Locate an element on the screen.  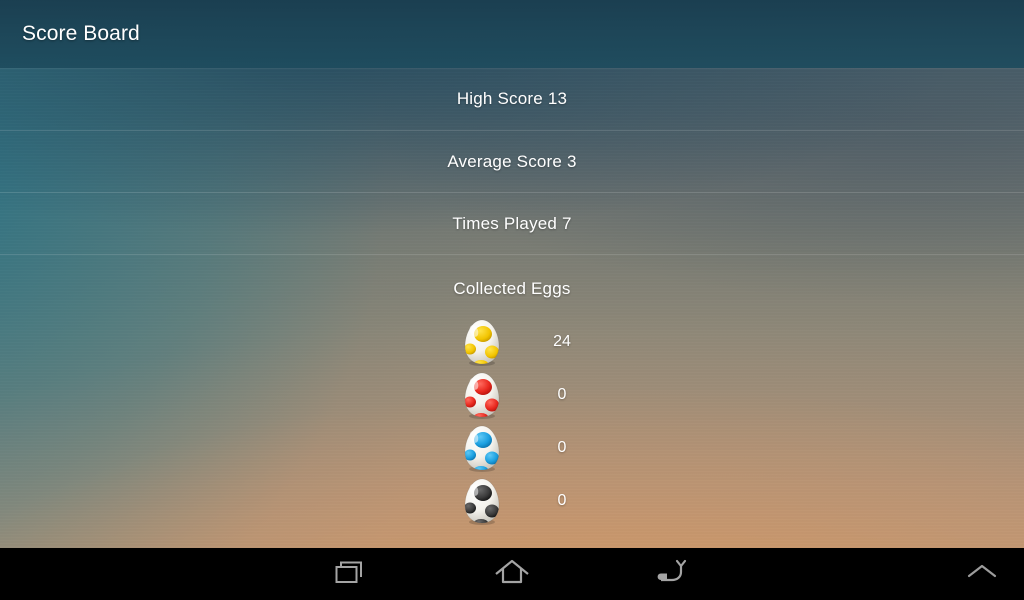
page-title: Score Board is located at coordinates (81, 33).